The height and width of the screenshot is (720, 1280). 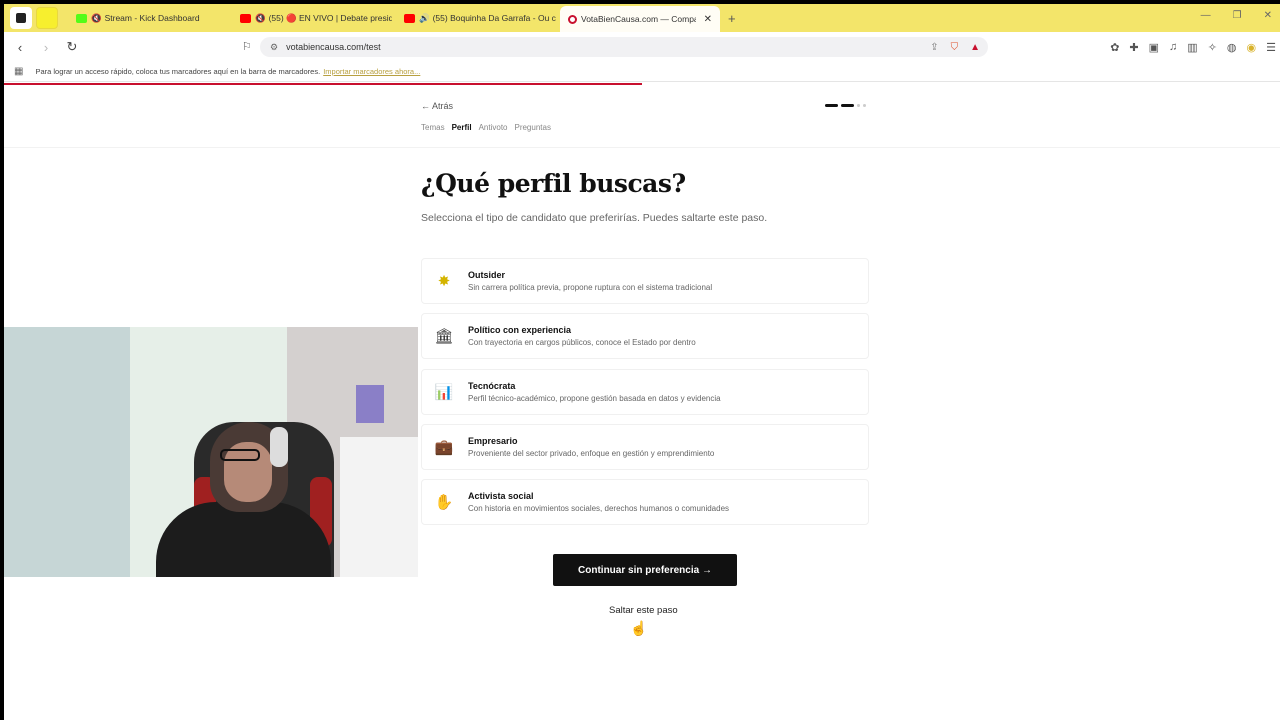 What do you see at coordinates (81, 18) in the screenshot?
I see `kick-icon` at bounding box center [81, 18].